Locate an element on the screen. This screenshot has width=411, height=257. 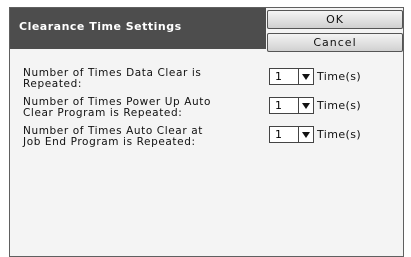
dialog-title: Clearance Time Settings is located at coordinates (138, 28).